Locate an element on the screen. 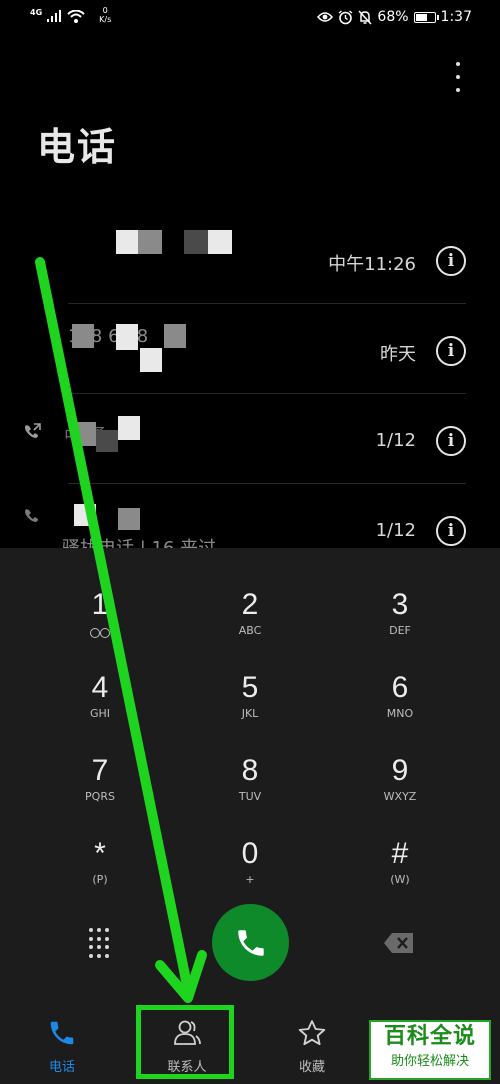 Image resolution: width=500 pixels, height=1084 pixels. dial-key-3: 3 DEF is located at coordinates (400, 625).